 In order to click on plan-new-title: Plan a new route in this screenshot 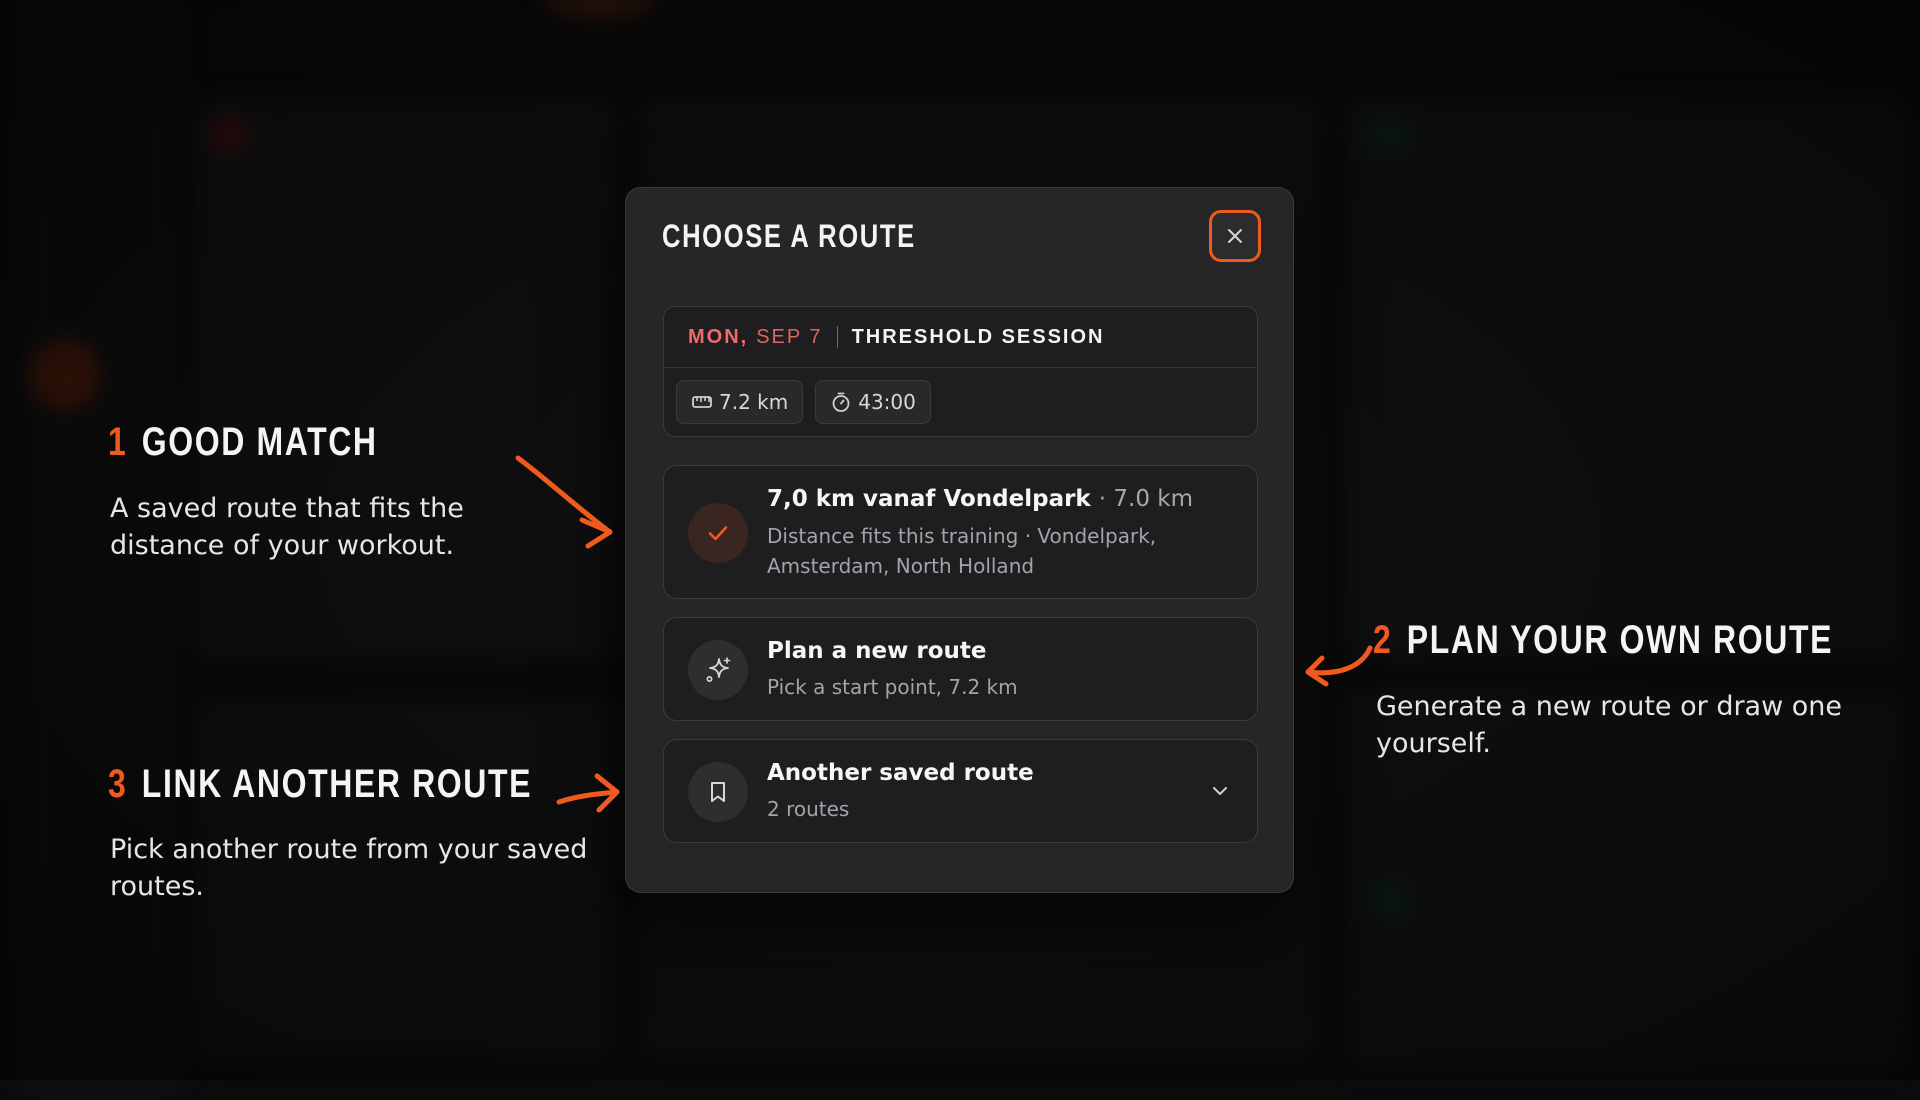, I will do `click(877, 651)`.